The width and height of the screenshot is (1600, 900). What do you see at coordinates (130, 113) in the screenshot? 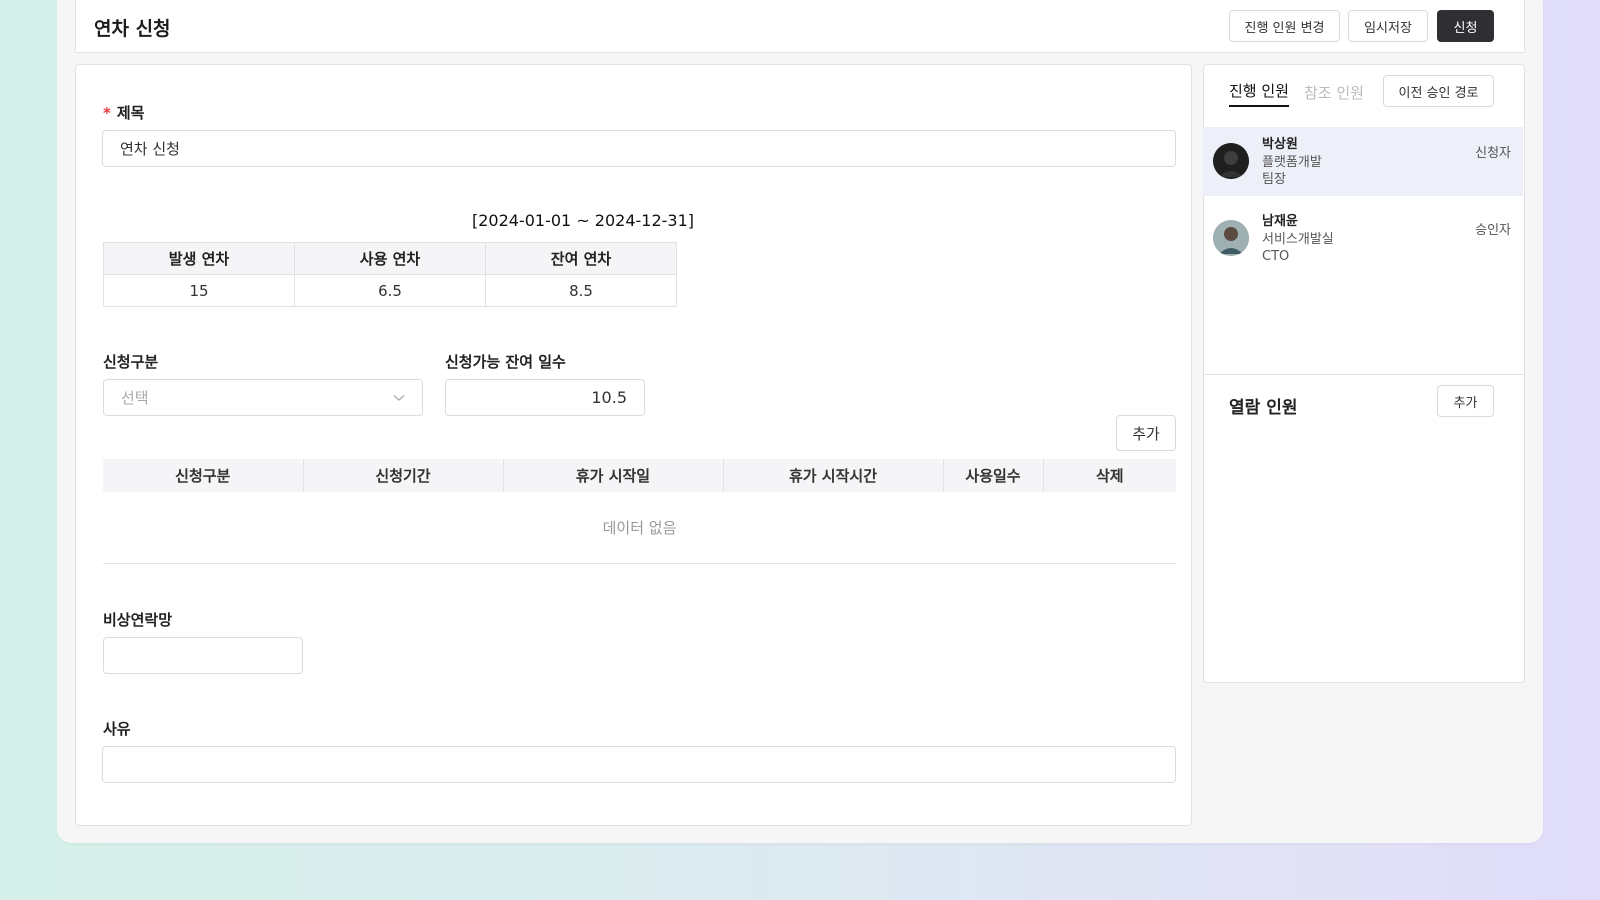
I see `subject-label-text: 제목` at bounding box center [130, 113].